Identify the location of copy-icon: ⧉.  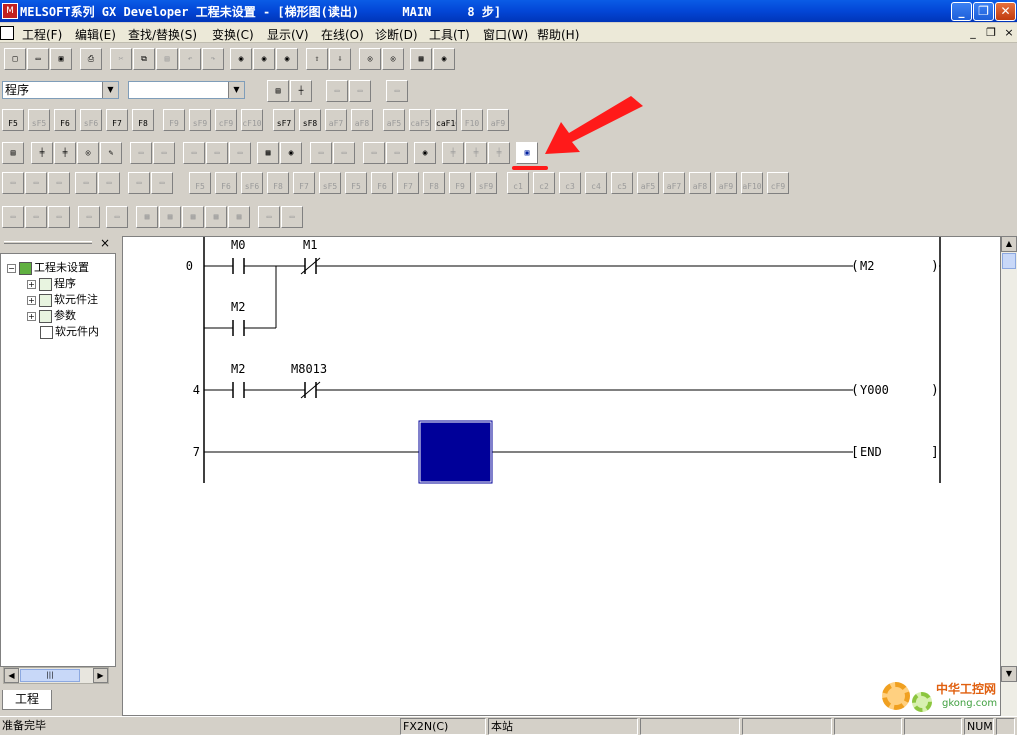
(144, 59).